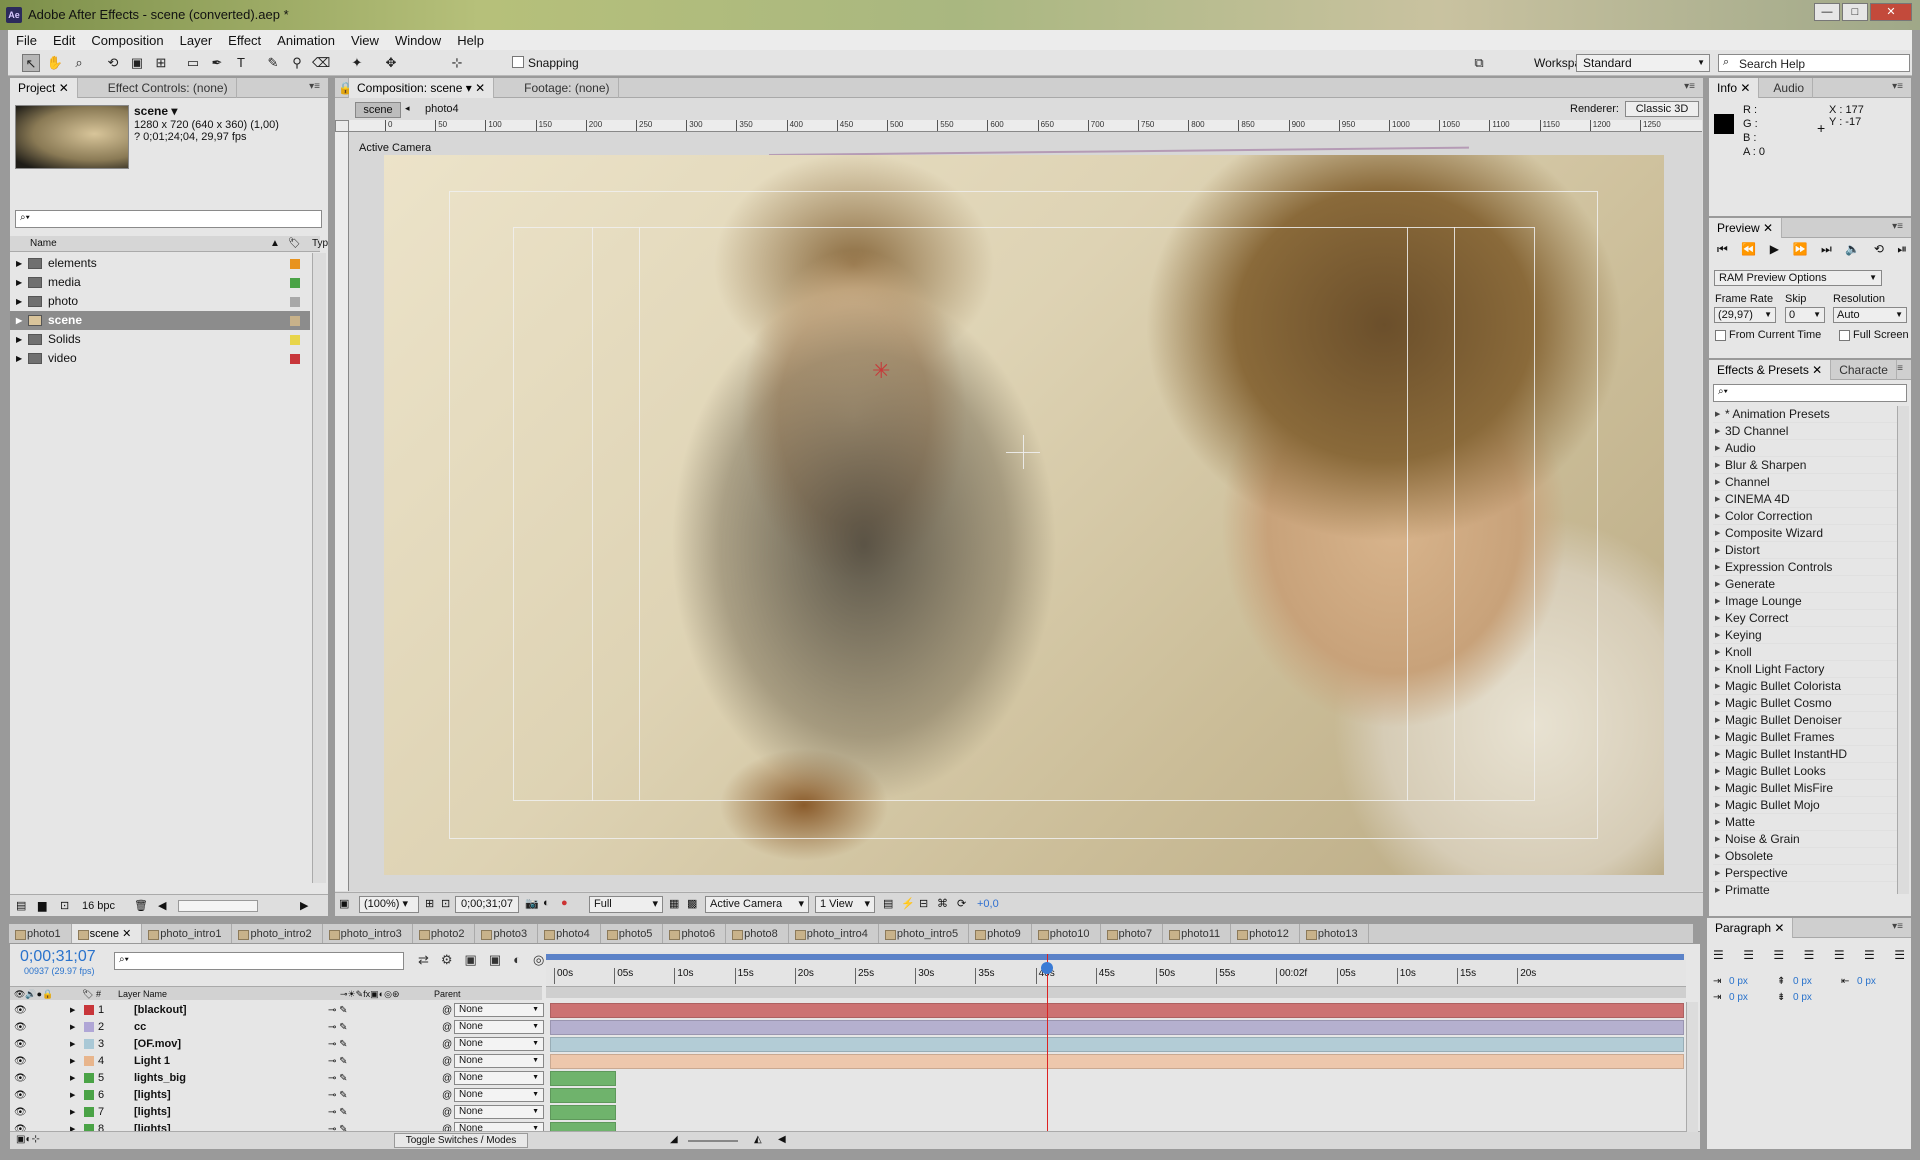 The height and width of the screenshot is (1160, 1920). What do you see at coordinates (79, 63) in the screenshot?
I see `zoom-tool-icon: ⌕` at bounding box center [79, 63].